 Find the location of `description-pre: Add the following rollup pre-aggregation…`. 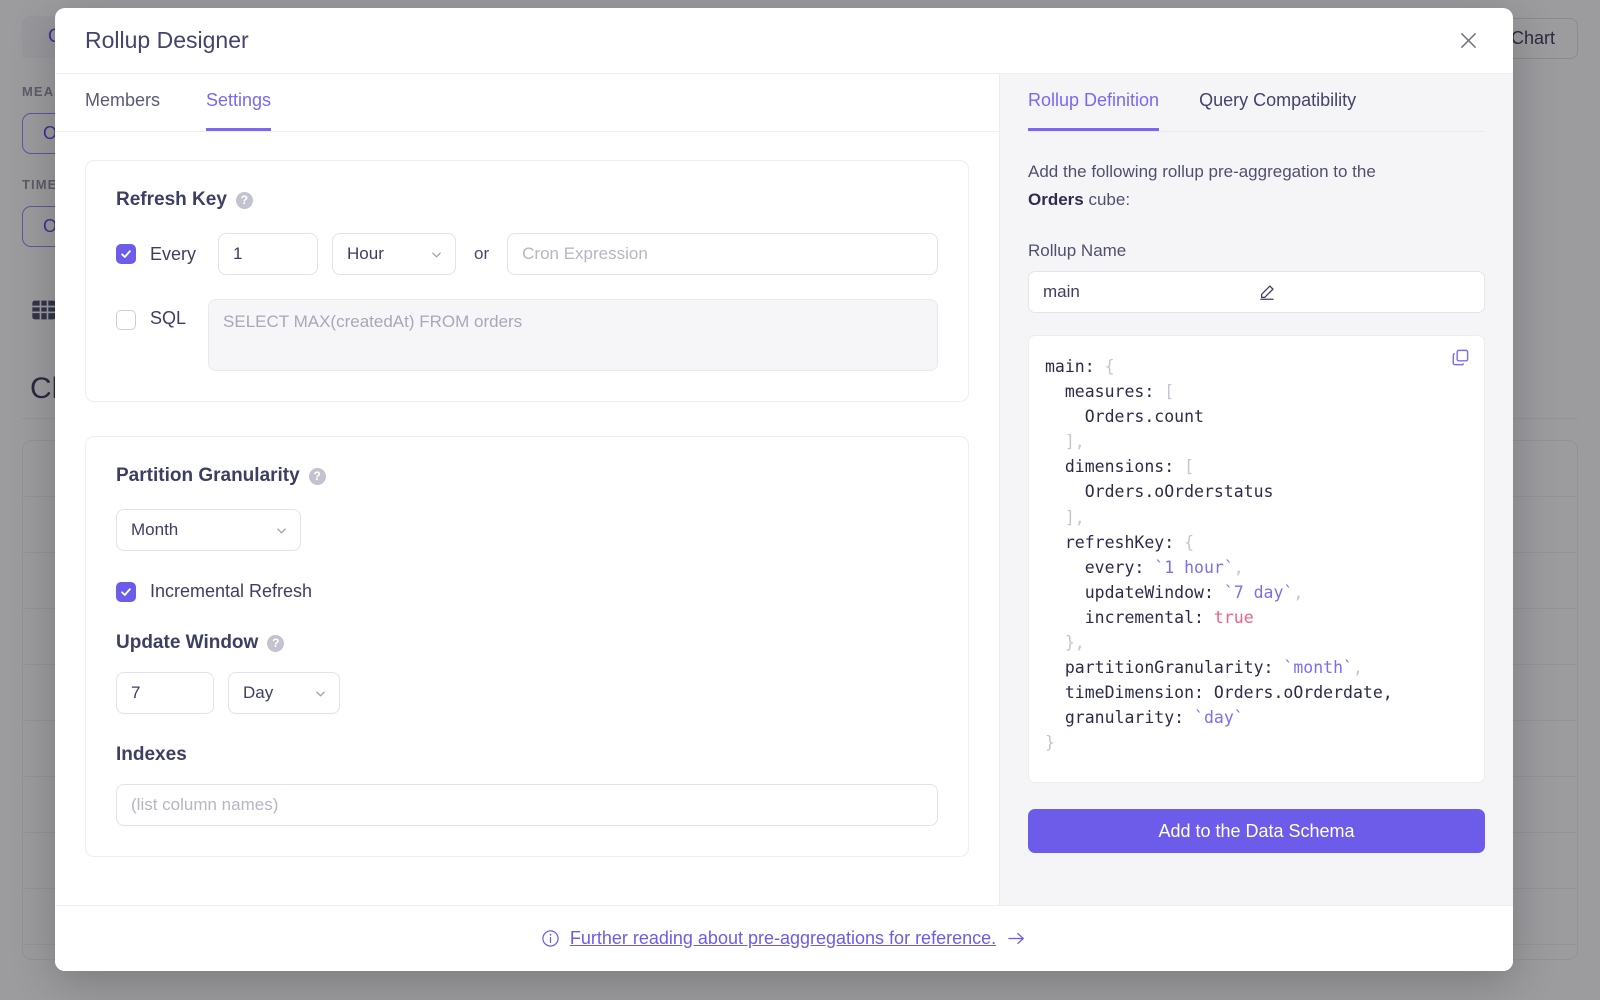

description-pre: Add the following rollup pre-aggregation… is located at coordinates (1202, 171).